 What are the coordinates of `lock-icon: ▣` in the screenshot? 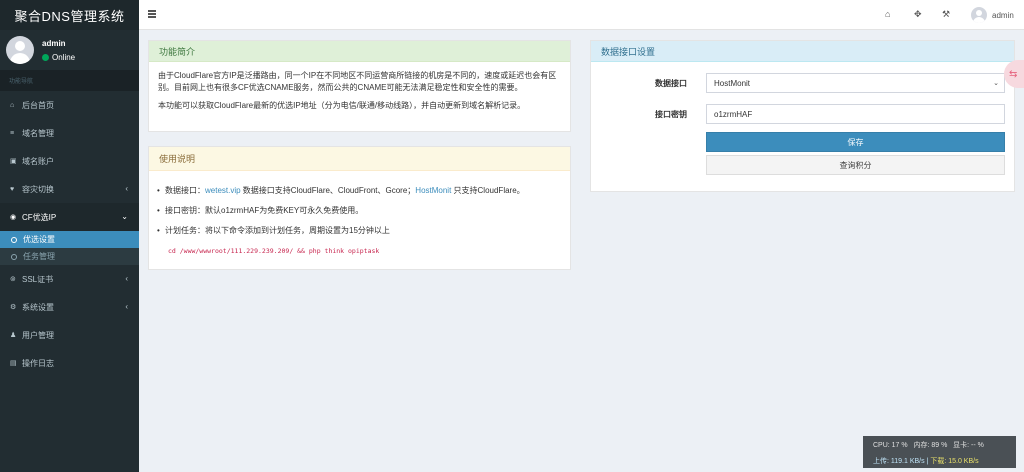 It's located at (13, 161).